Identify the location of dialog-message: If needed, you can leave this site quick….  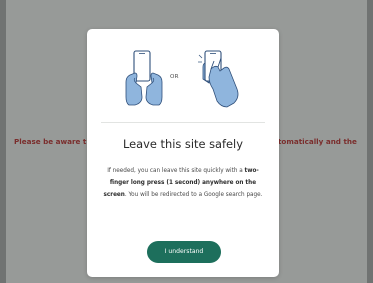
(183, 183).